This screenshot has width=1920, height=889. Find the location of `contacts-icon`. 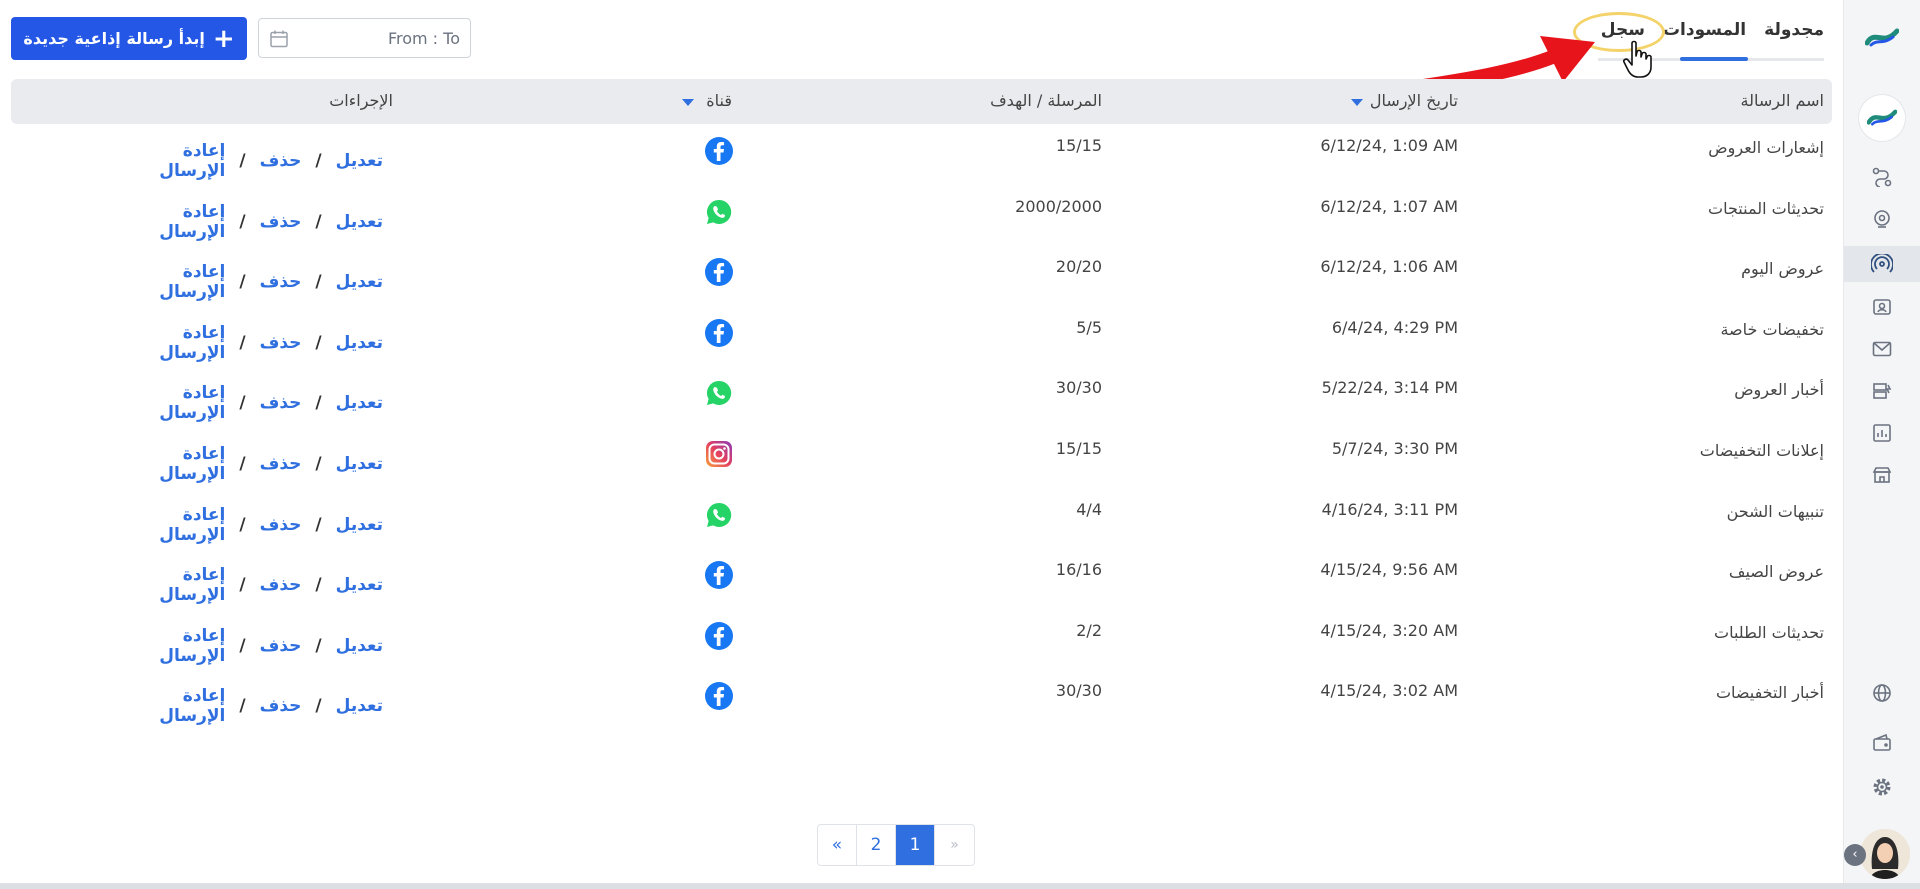

contacts-icon is located at coordinates (1882, 307).